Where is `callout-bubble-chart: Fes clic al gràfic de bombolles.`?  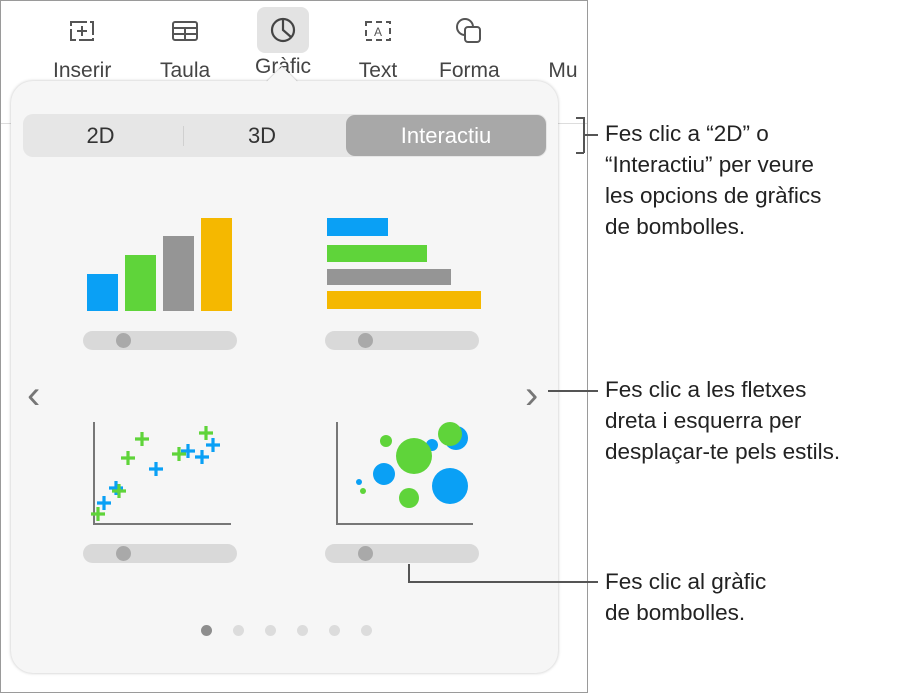
callout-bubble-chart: Fes clic al gràfic de bombolles. is located at coordinates (686, 597).